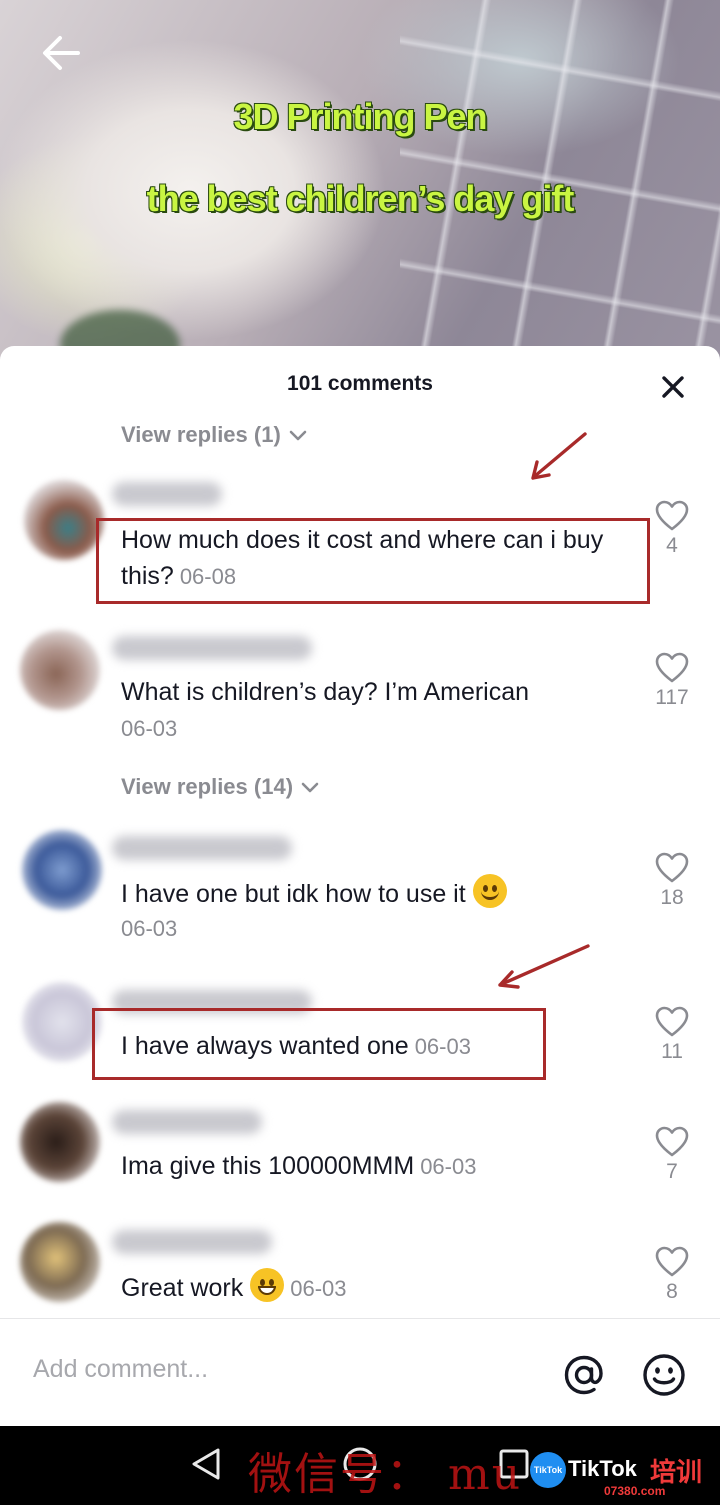 The width and height of the screenshot is (720, 1505). What do you see at coordinates (360, 383) in the screenshot?
I see `comments-count-title: 101 comments` at bounding box center [360, 383].